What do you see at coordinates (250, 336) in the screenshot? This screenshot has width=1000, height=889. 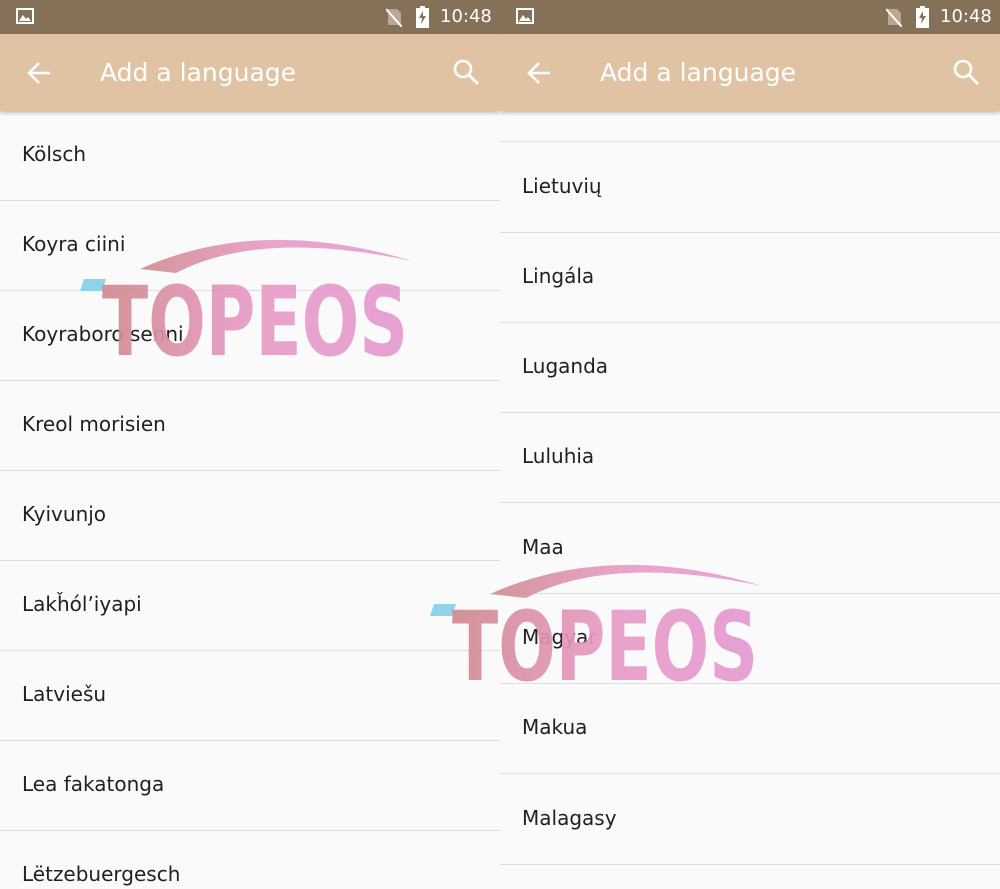 I see `language-item: Koyraboro senni` at bounding box center [250, 336].